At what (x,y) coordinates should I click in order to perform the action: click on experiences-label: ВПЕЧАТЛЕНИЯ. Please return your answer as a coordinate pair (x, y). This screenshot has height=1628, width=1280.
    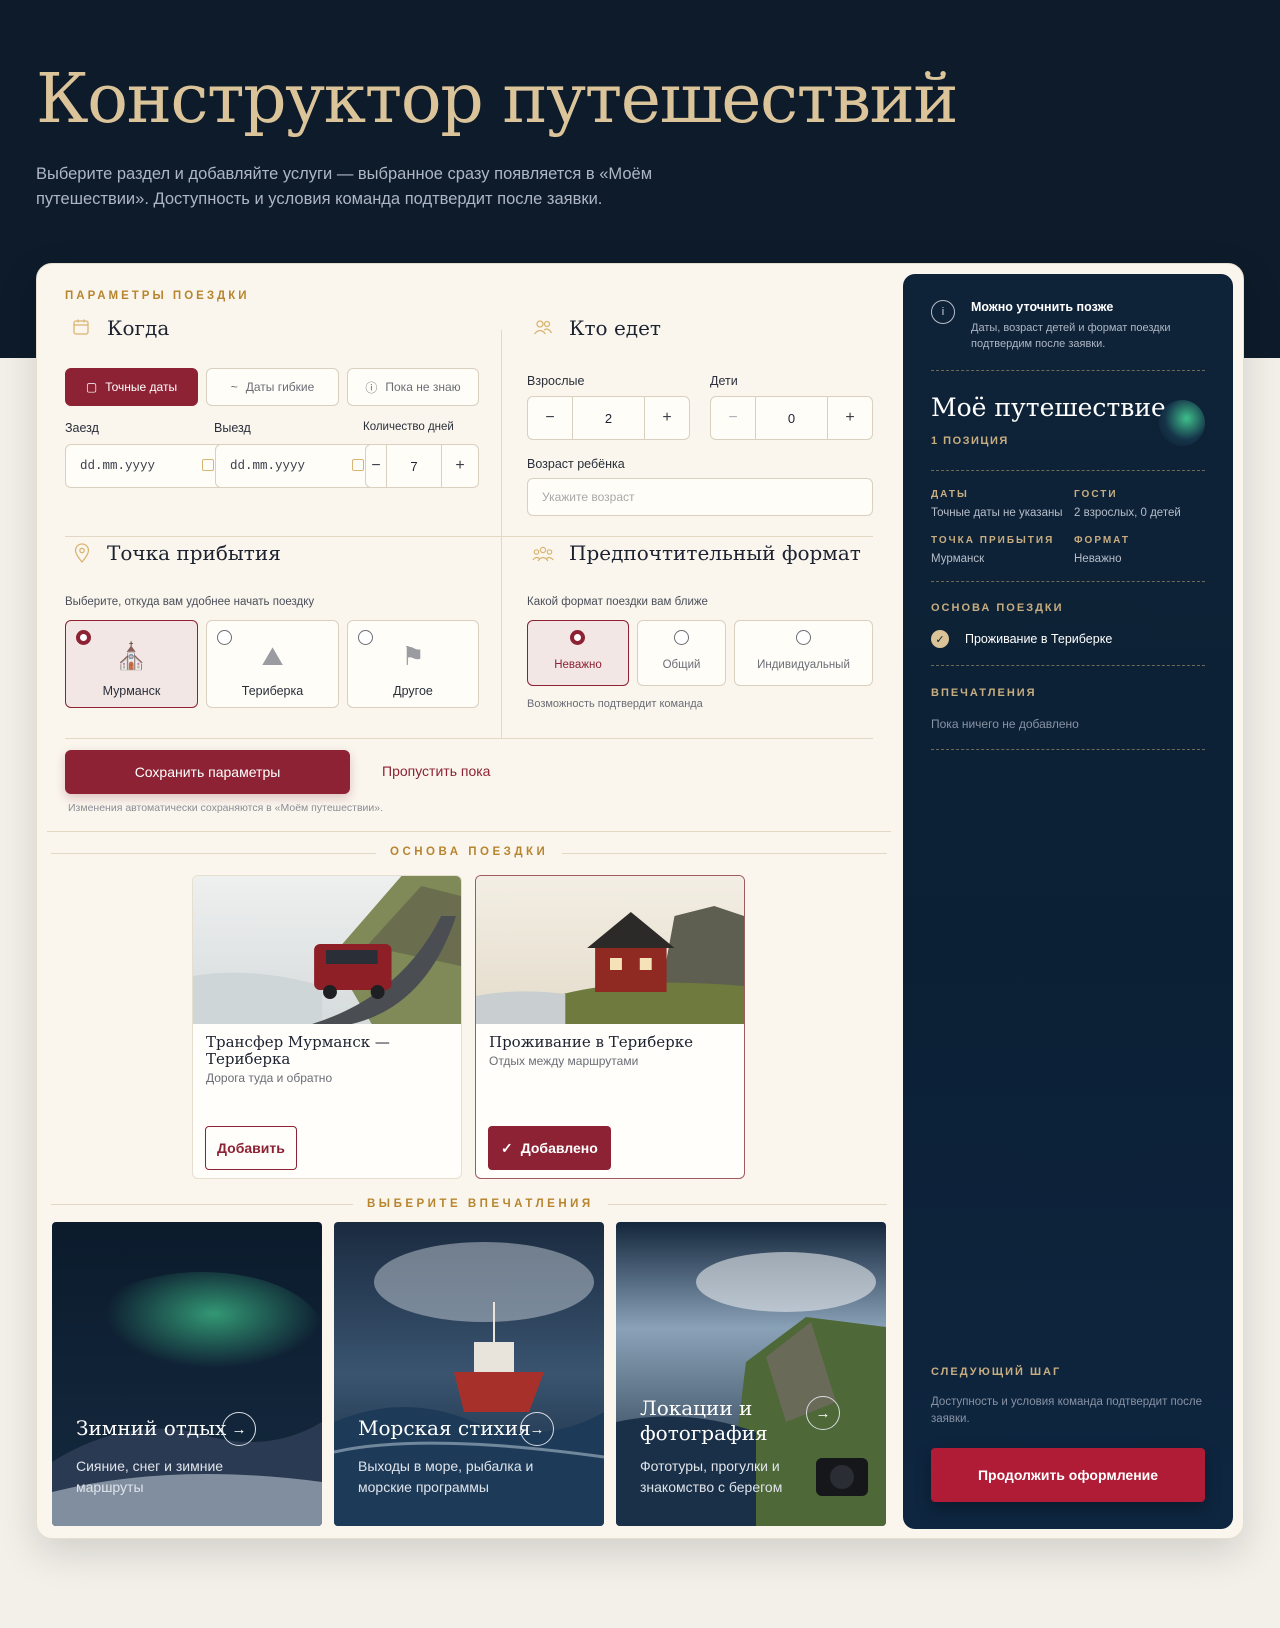
    Looking at the image, I should click on (984, 693).